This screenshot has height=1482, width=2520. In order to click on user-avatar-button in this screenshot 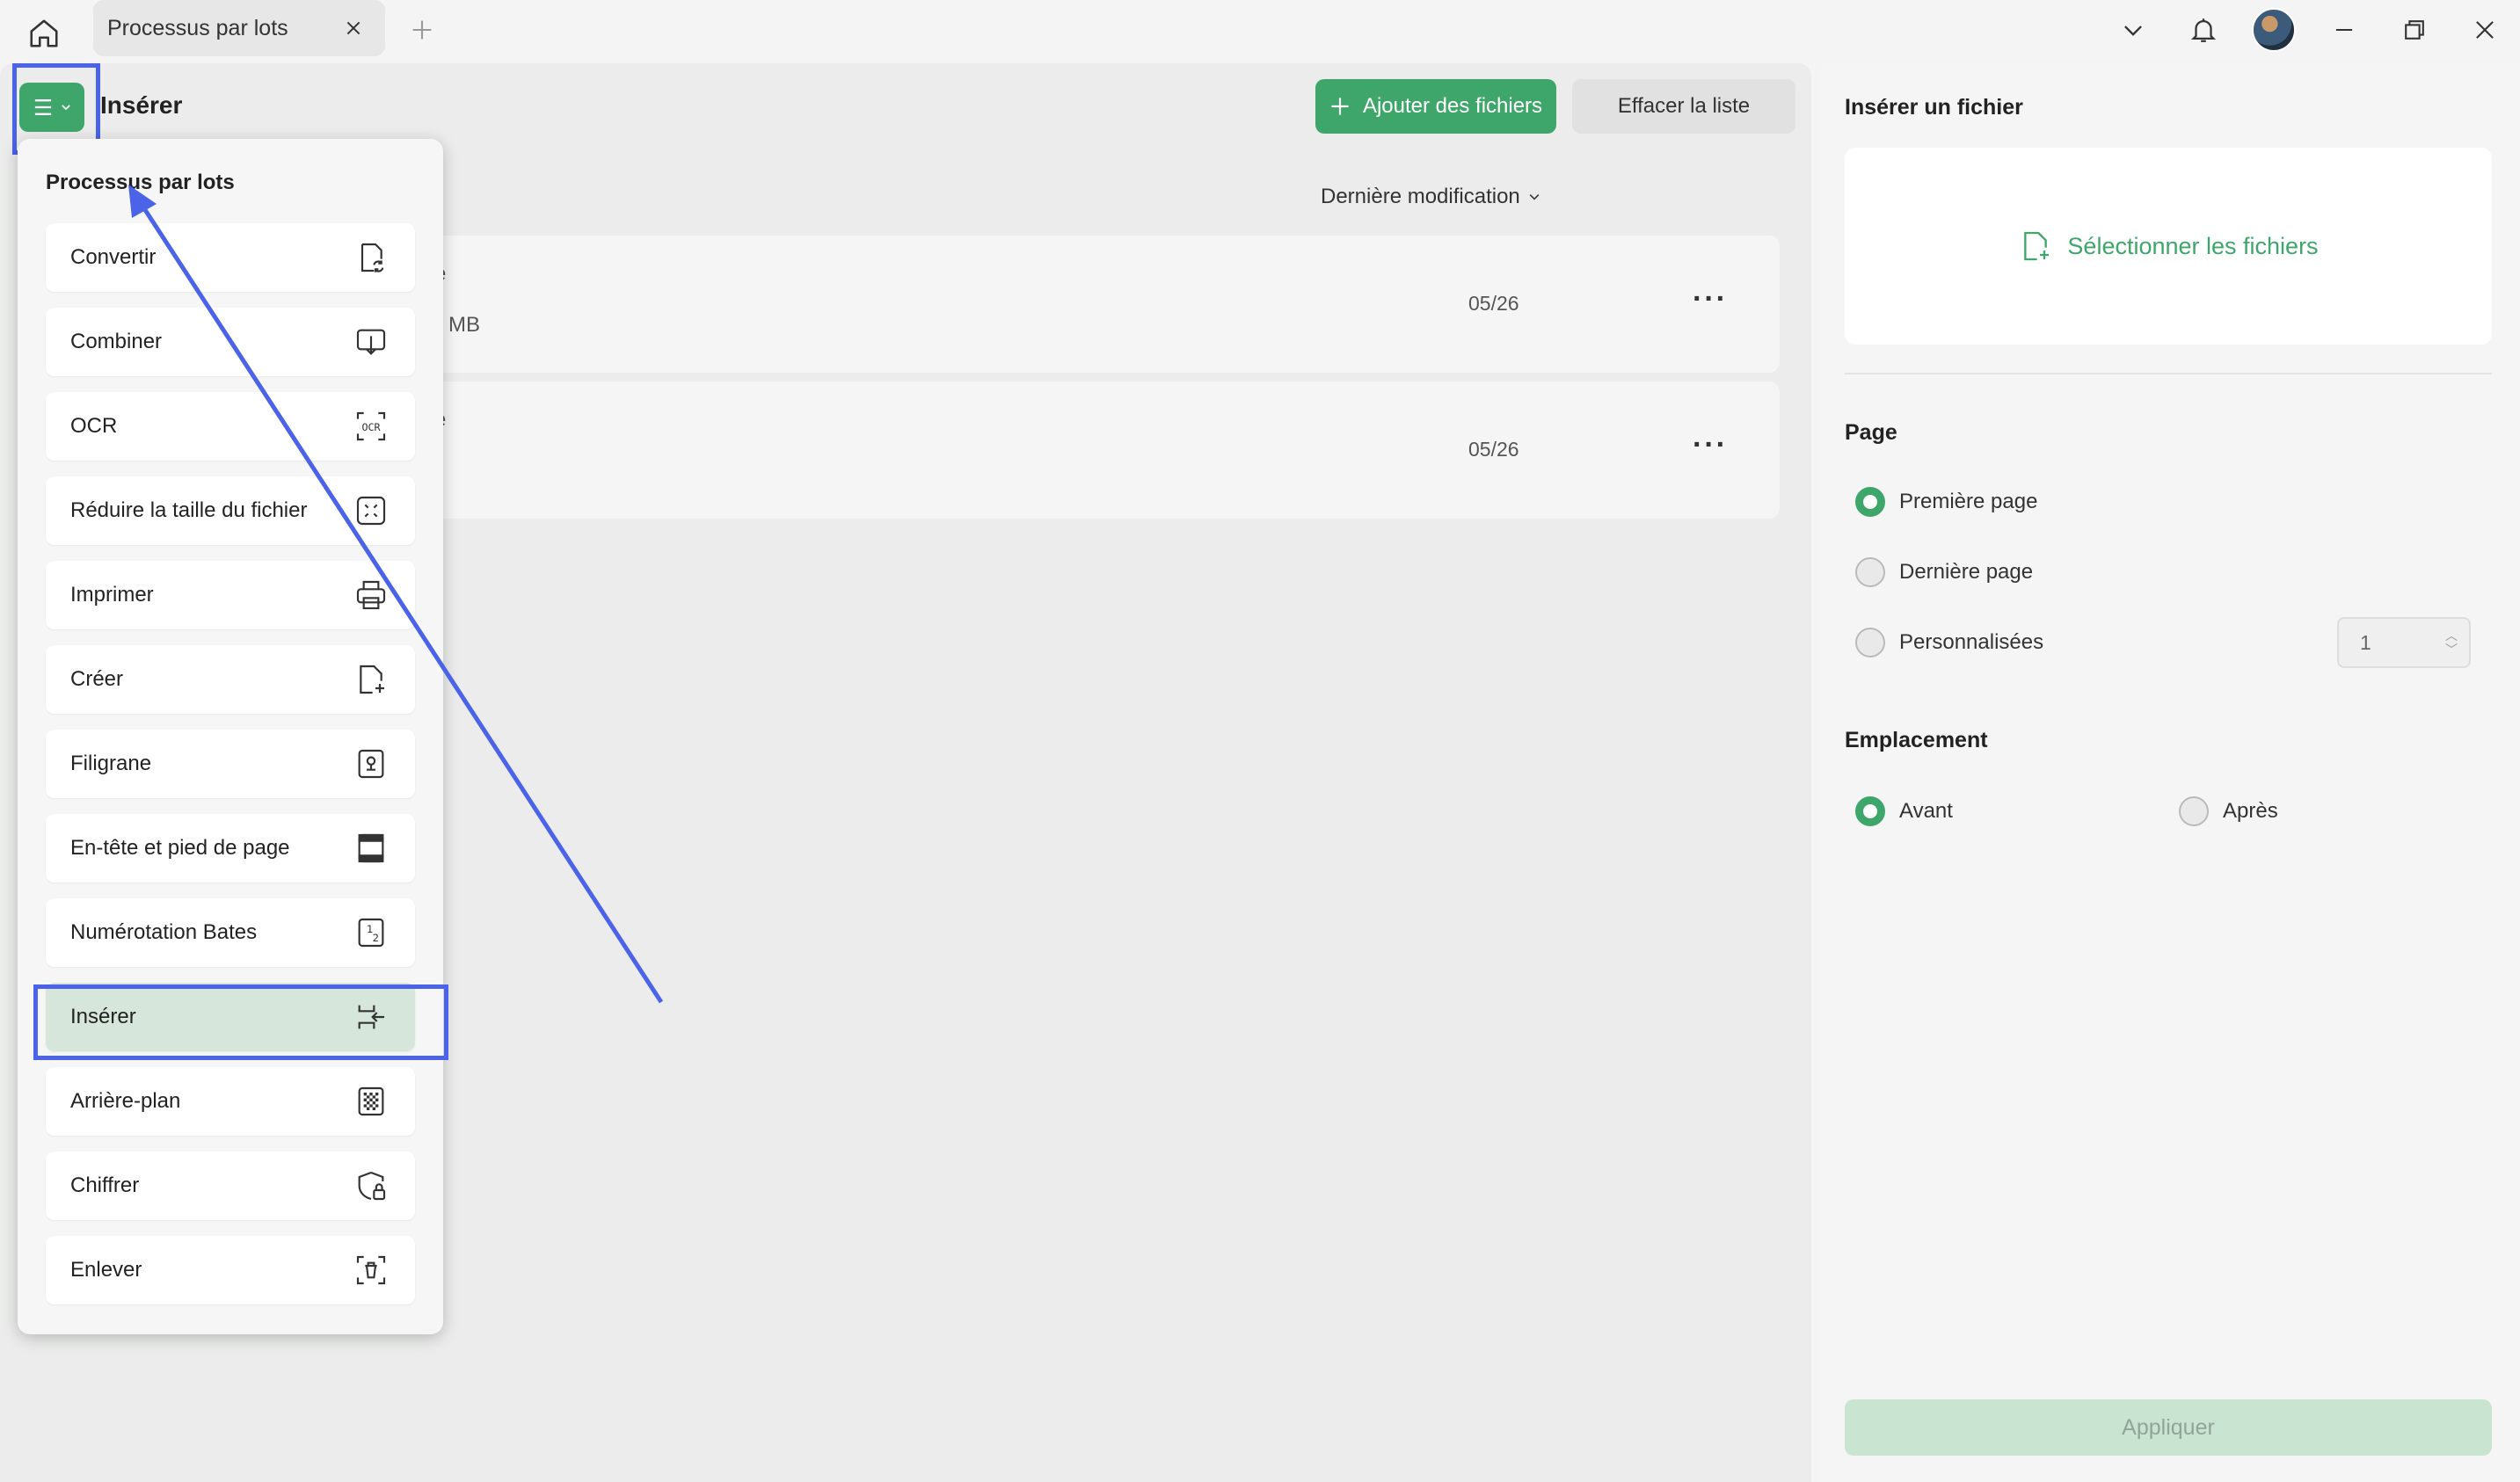, I will do `click(2274, 30)`.